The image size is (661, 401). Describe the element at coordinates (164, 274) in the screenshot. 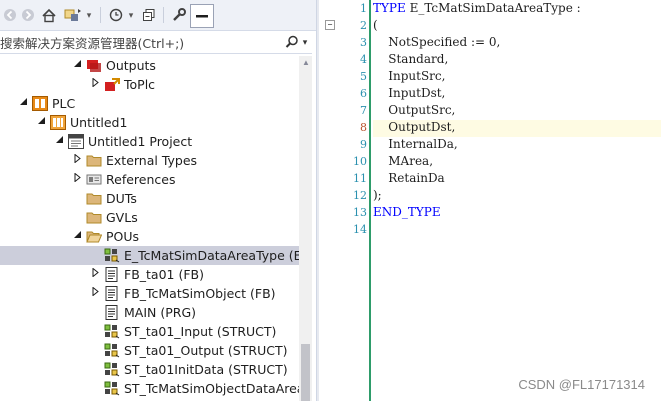

I see `tree-item-label: FB_ta01 (FB)` at that location.